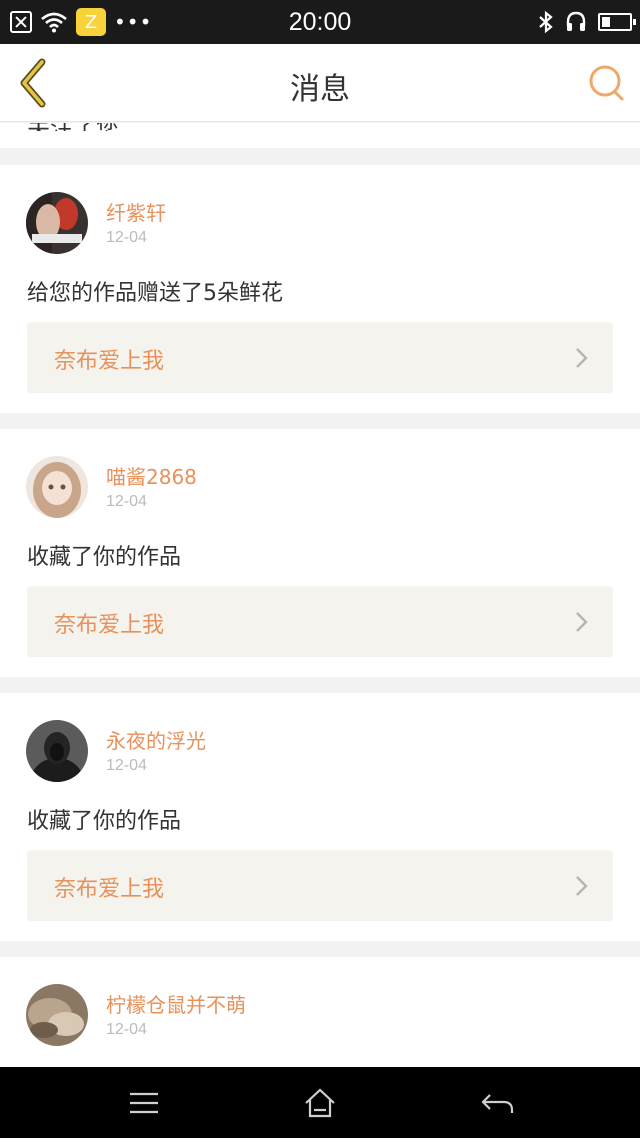 This screenshot has height=1138, width=640. I want to click on username: 柠檬仓鼠并不萌, so click(176, 1003).